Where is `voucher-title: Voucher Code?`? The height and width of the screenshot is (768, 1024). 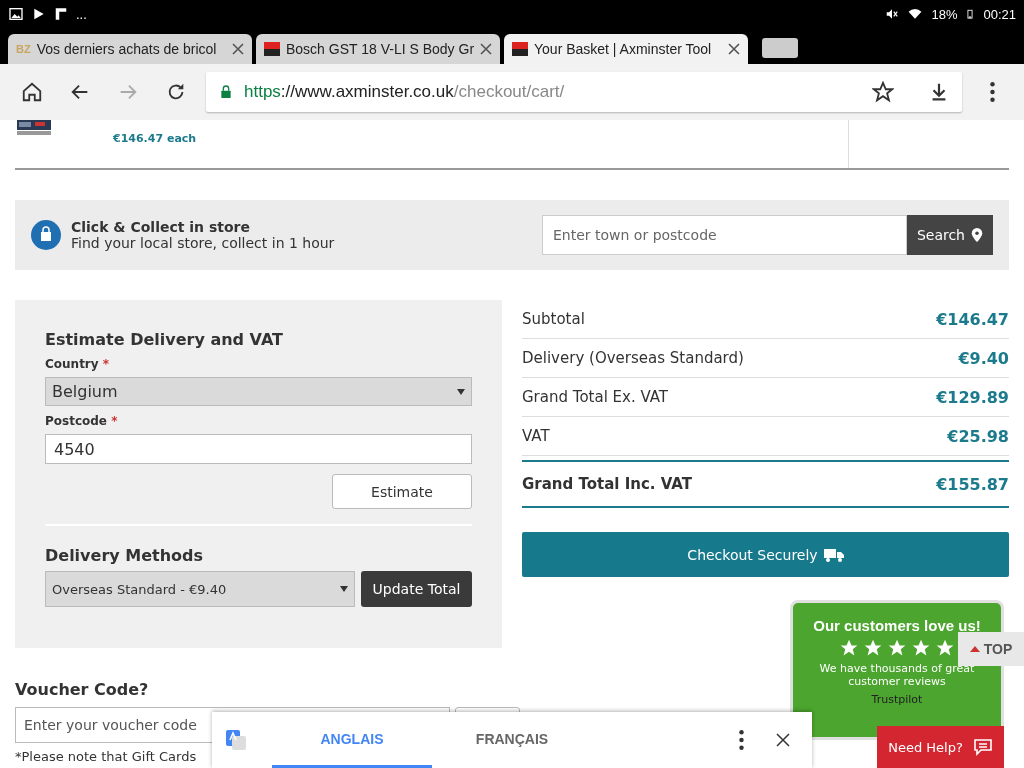 voucher-title: Voucher Code? is located at coordinates (82, 689).